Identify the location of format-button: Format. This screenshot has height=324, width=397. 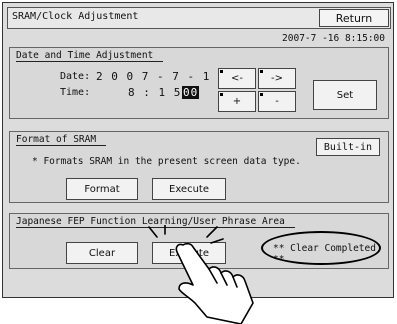
(102, 189).